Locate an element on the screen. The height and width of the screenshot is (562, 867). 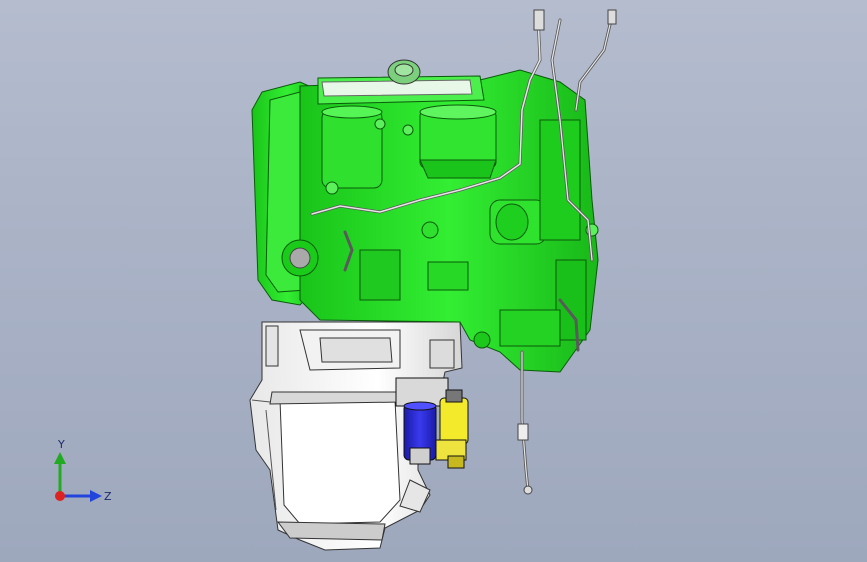
x-axis-dot is located at coordinates (60, 496).